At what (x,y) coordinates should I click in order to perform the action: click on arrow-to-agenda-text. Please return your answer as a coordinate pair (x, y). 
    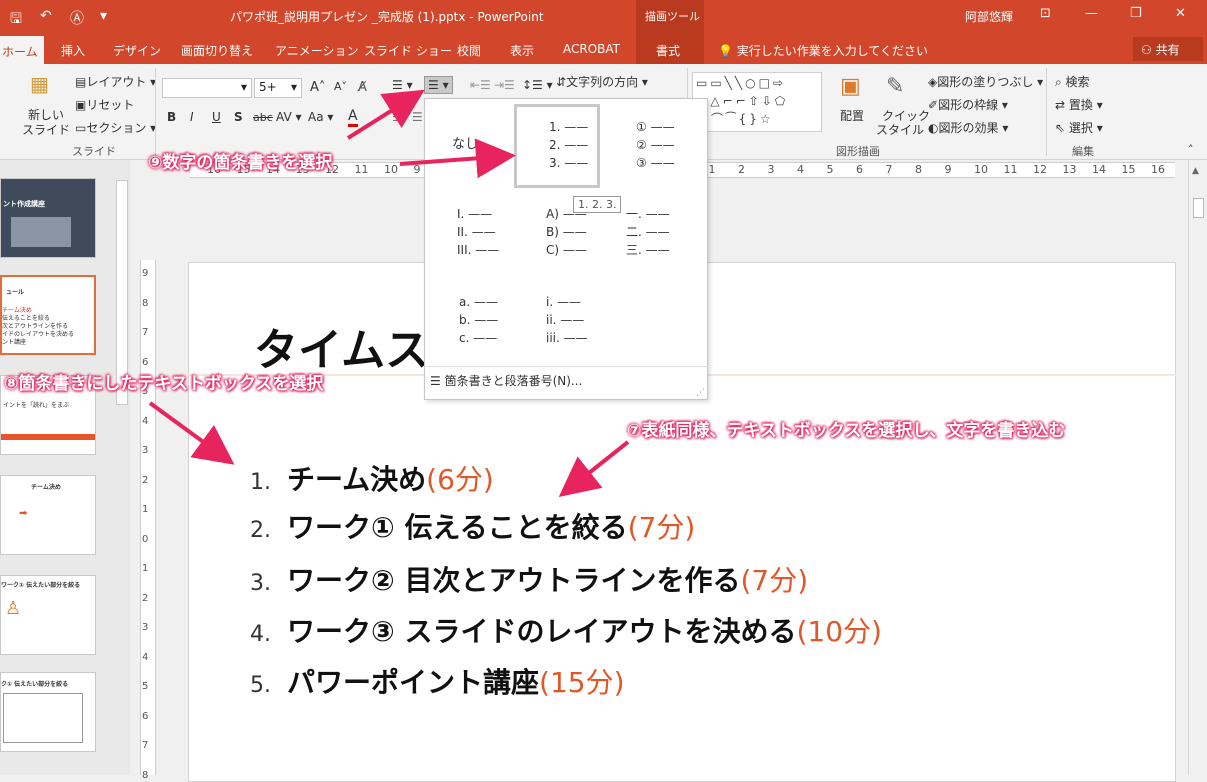
    Looking at the image, I should click on (594, 468).